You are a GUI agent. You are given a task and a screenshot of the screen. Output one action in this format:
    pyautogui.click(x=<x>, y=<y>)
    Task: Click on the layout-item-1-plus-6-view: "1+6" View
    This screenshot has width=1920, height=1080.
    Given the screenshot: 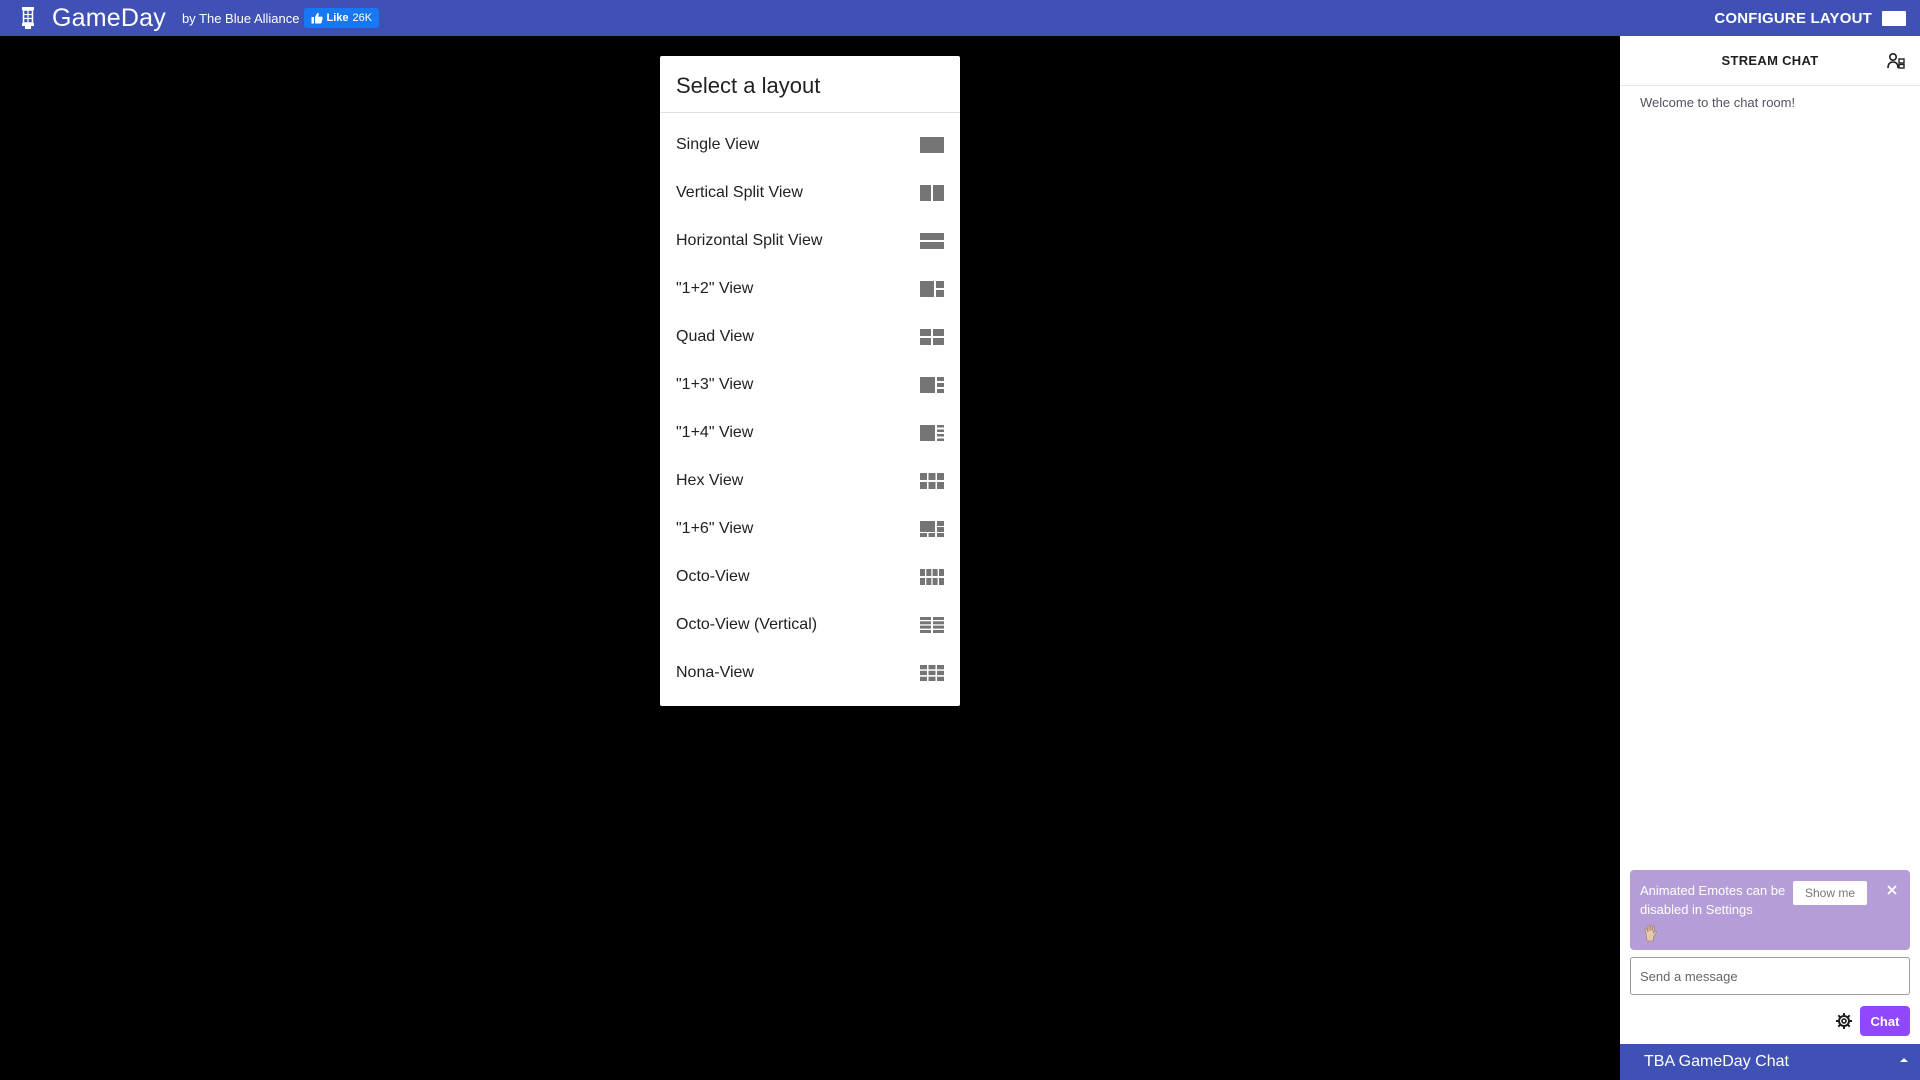 What is the action you would take?
    pyautogui.click(x=810, y=529)
    